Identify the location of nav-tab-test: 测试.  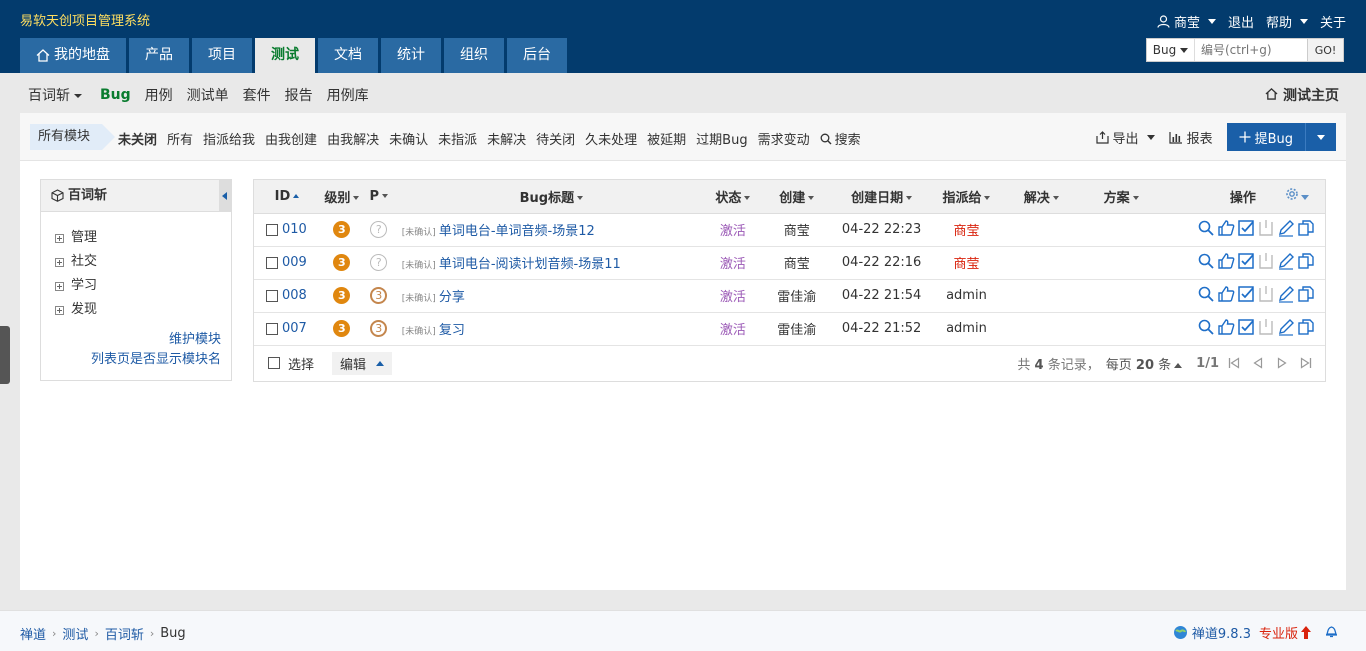
(285, 55).